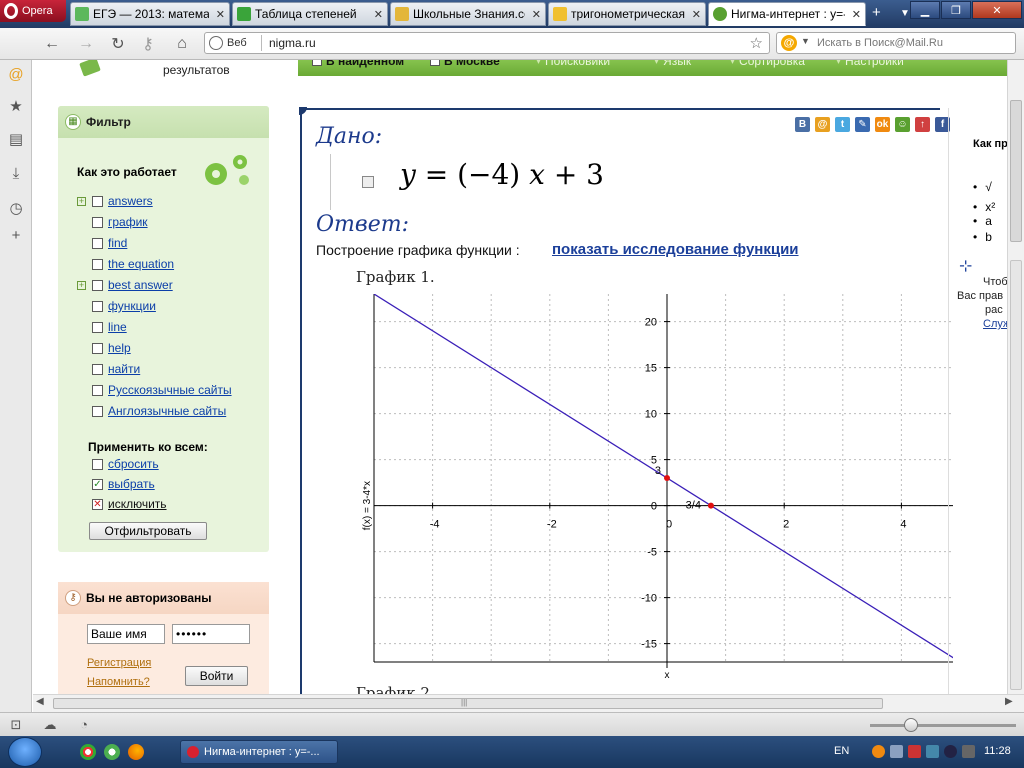 The image size is (1024, 768). I want to click on search-input: @ ▼ Искать в Поиск@Mail.Ru, so click(896, 43).